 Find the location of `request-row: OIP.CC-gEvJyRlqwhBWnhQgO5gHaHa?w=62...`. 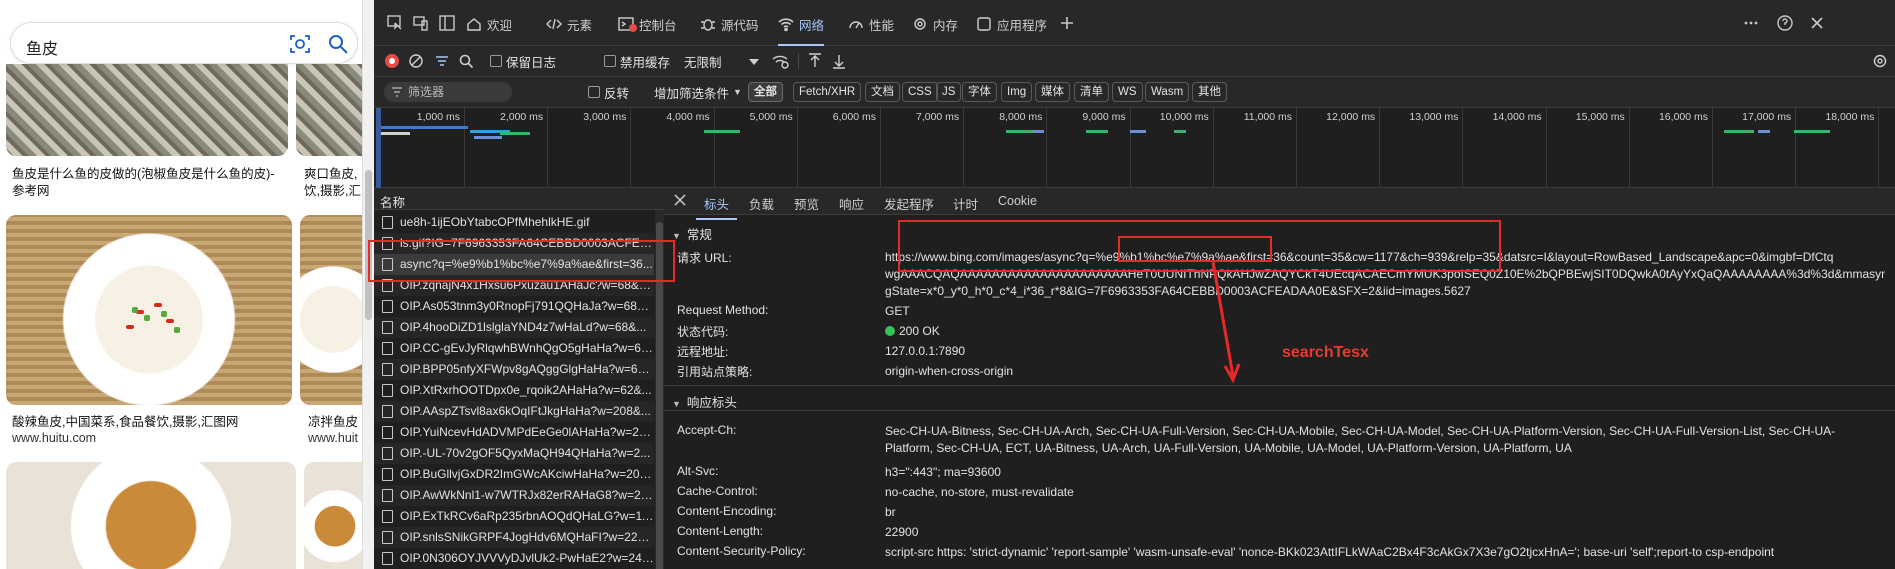

request-row: OIP.CC-gEvJyRlqwhBWnhQgO5gHaHa?w=62... is located at coordinates (514, 348).